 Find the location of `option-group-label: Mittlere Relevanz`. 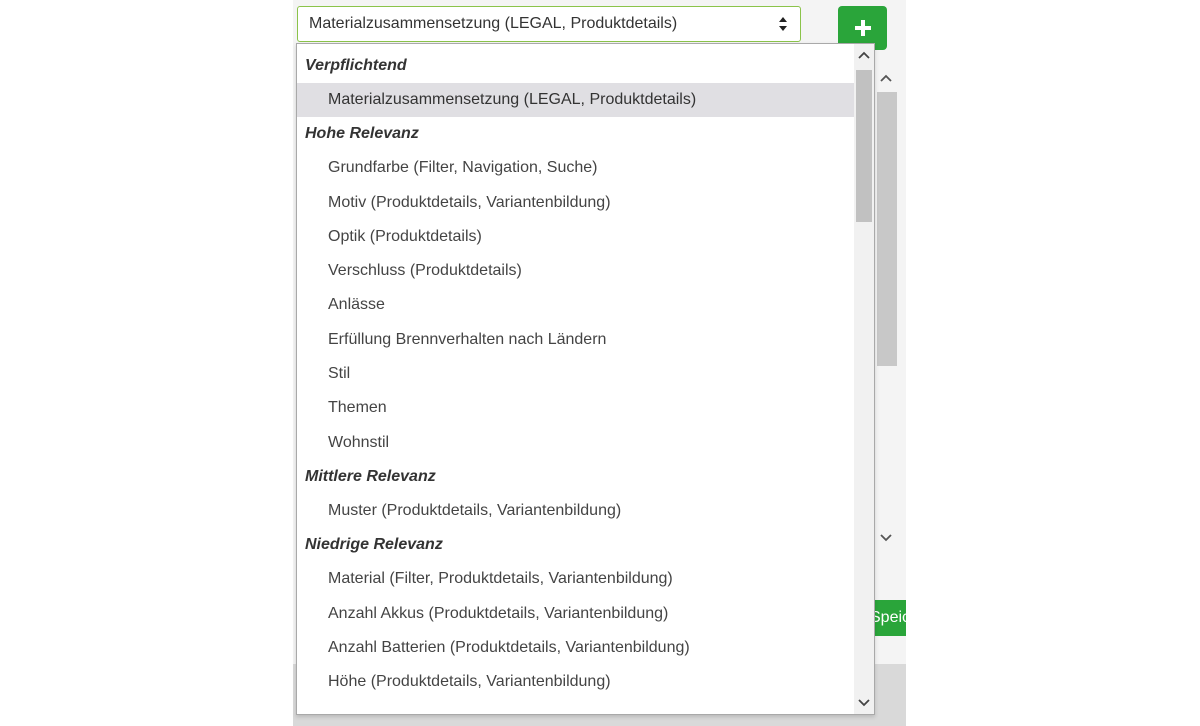

option-group-label: Mittlere Relevanz is located at coordinates (370, 476).